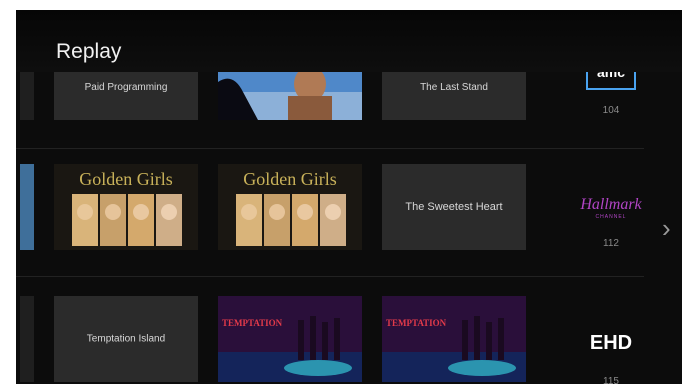 The height and width of the screenshot is (384, 682). Describe the element at coordinates (27, 207) in the screenshot. I see `row2-prev-tile-edge` at that location.